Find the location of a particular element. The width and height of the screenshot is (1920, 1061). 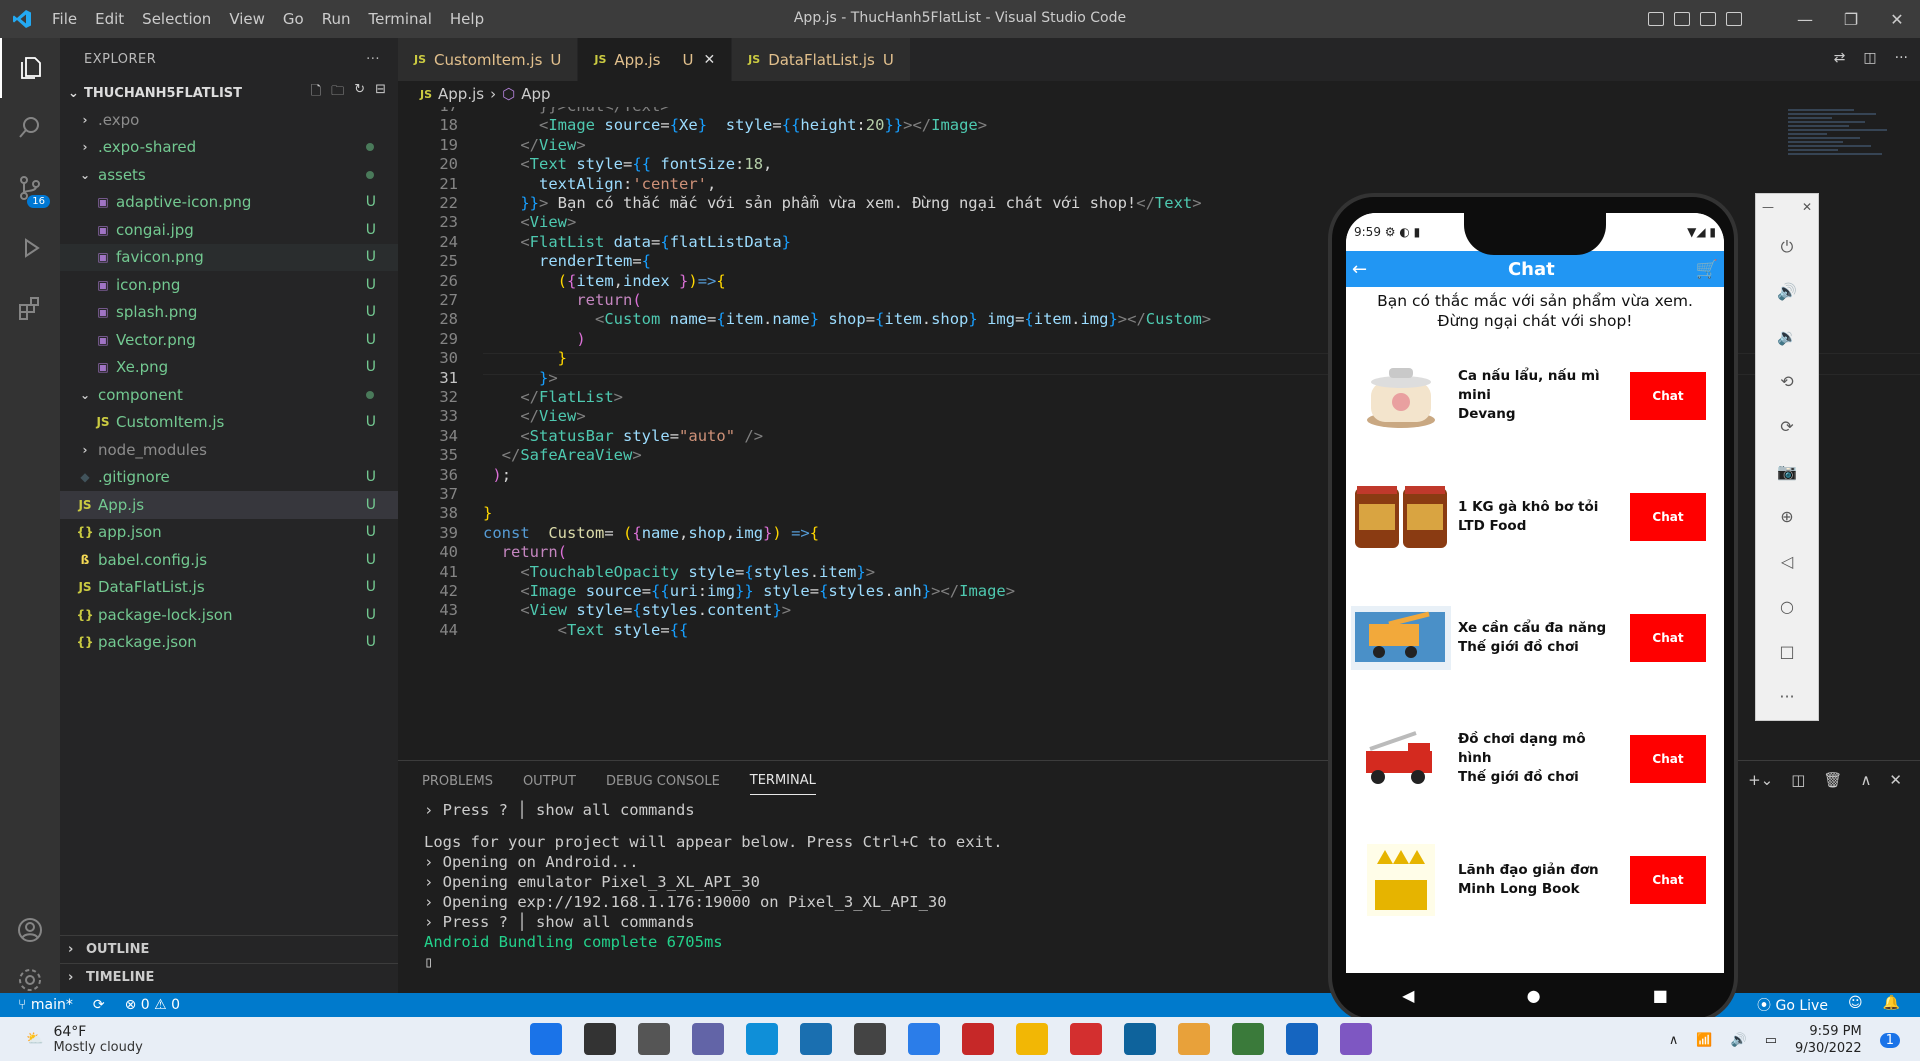

minimize-button: — is located at coordinates (1805, 19).